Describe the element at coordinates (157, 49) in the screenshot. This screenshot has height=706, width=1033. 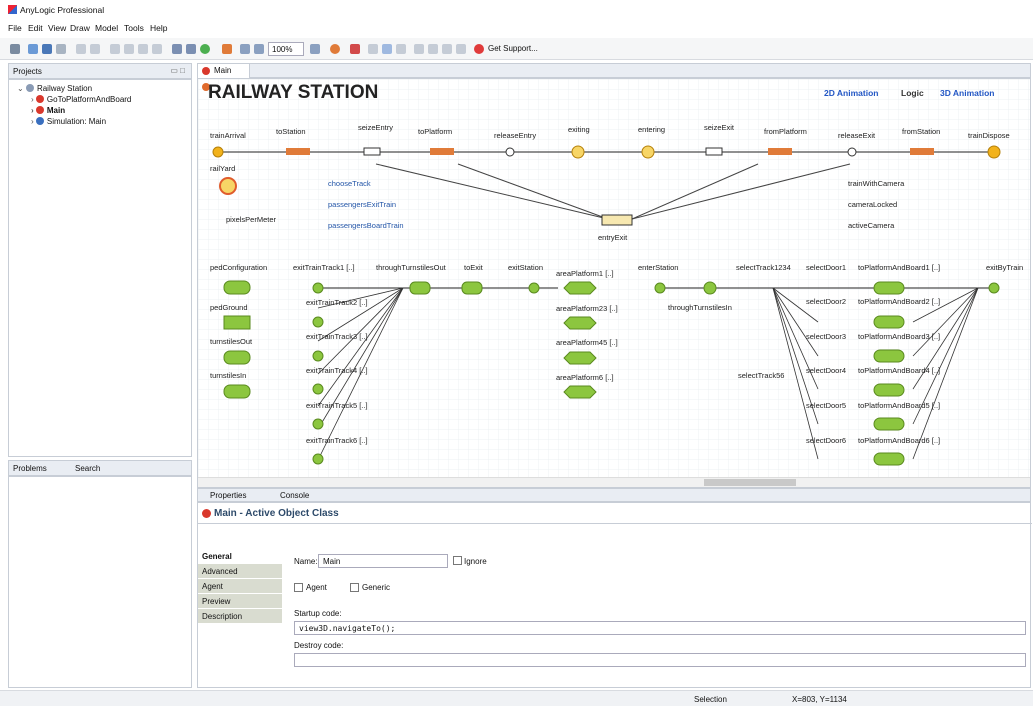
I see `delete-icon` at that location.